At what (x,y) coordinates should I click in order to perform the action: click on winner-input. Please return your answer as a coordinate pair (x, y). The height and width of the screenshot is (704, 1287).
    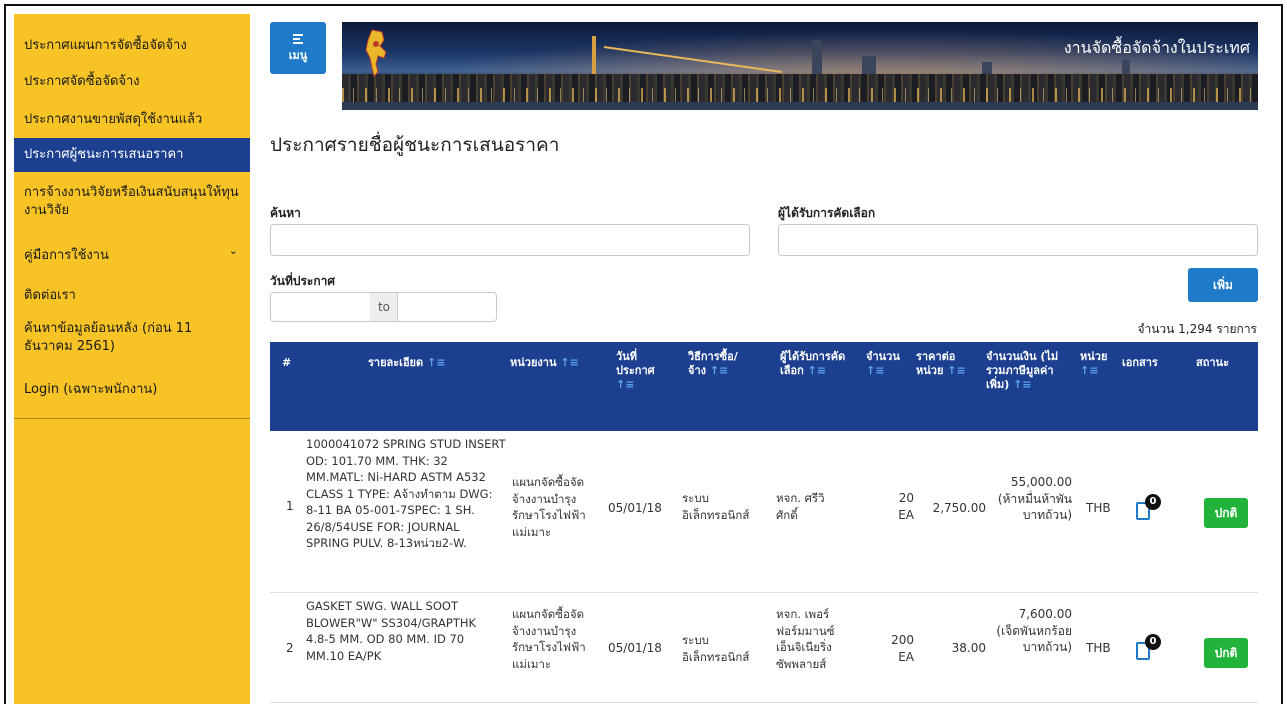
    Looking at the image, I should click on (1018, 240).